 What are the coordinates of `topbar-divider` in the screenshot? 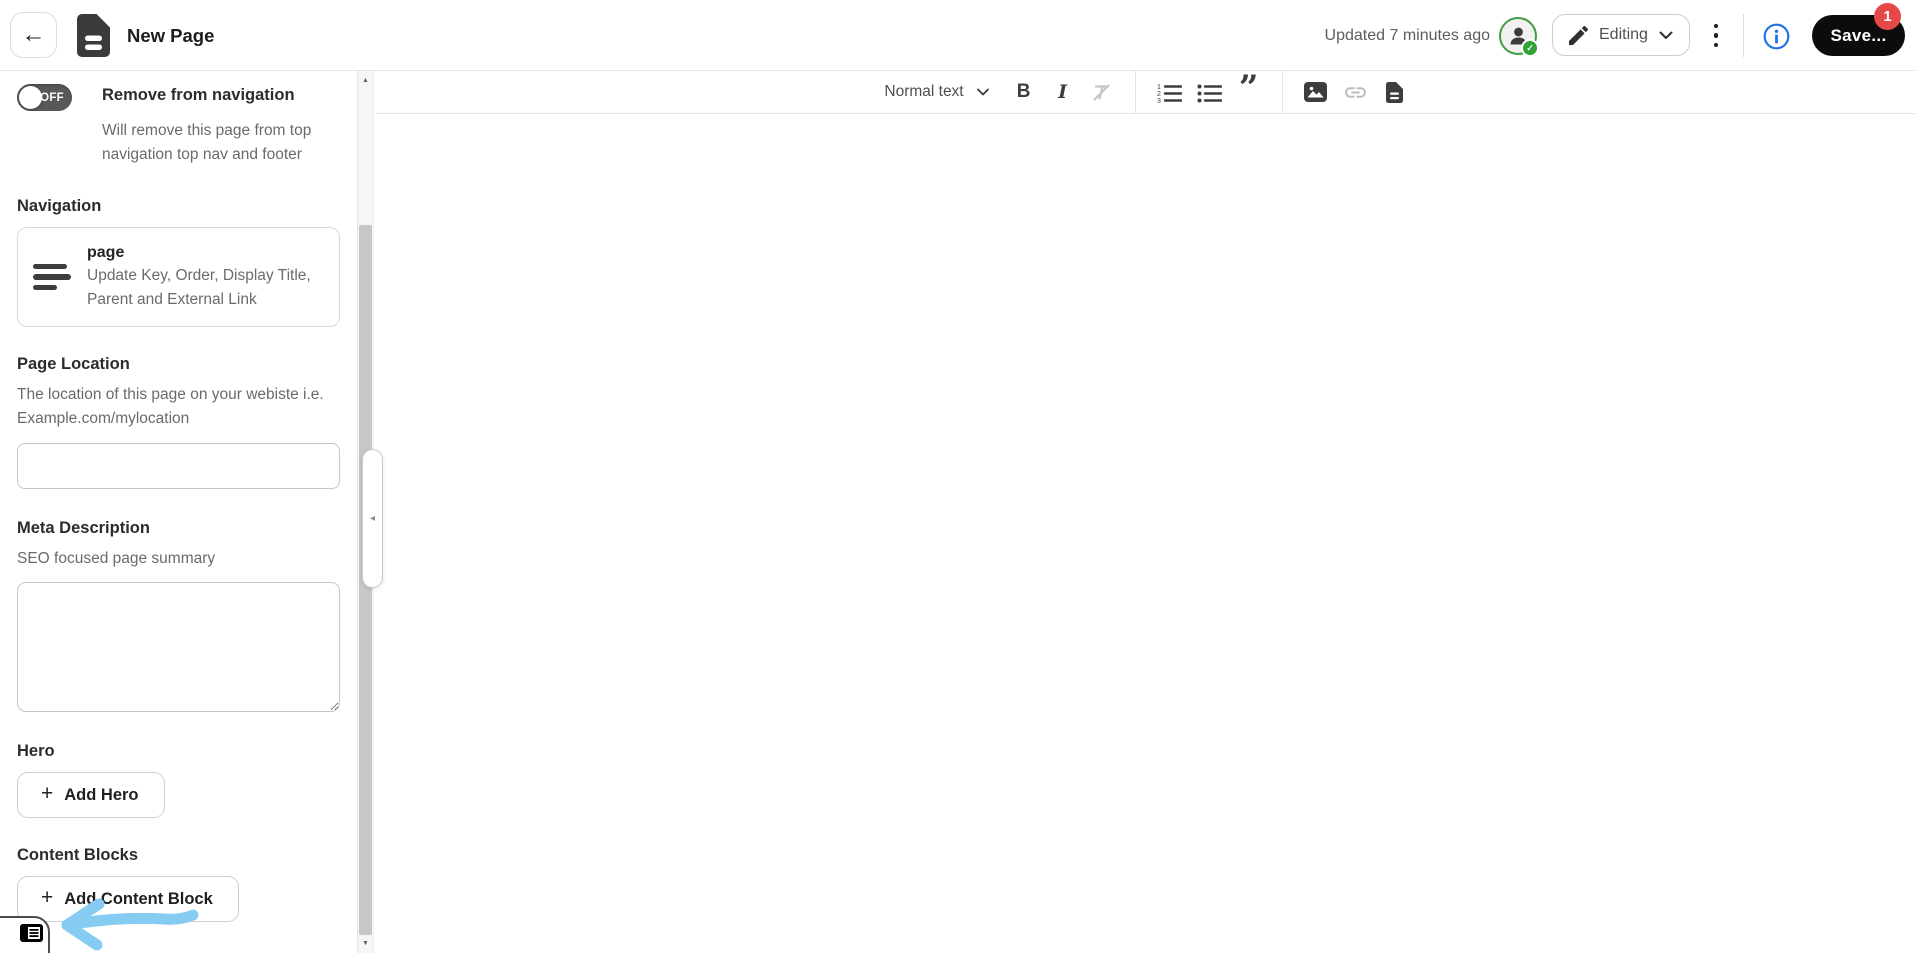 It's located at (1743, 35).